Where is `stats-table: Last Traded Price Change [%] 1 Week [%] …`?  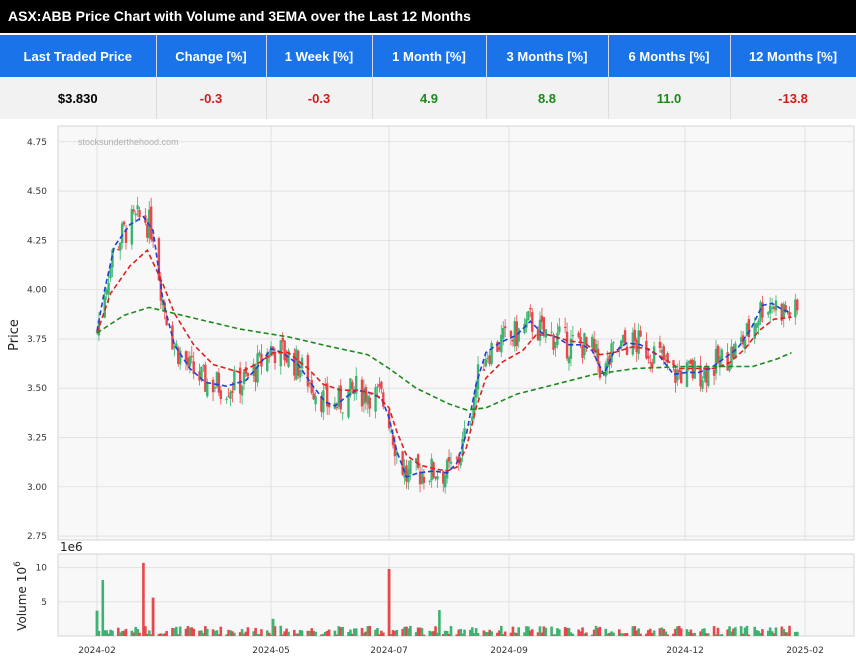 stats-table: Last Traded Price Change [%] 1 Week [%] … is located at coordinates (428, 77).